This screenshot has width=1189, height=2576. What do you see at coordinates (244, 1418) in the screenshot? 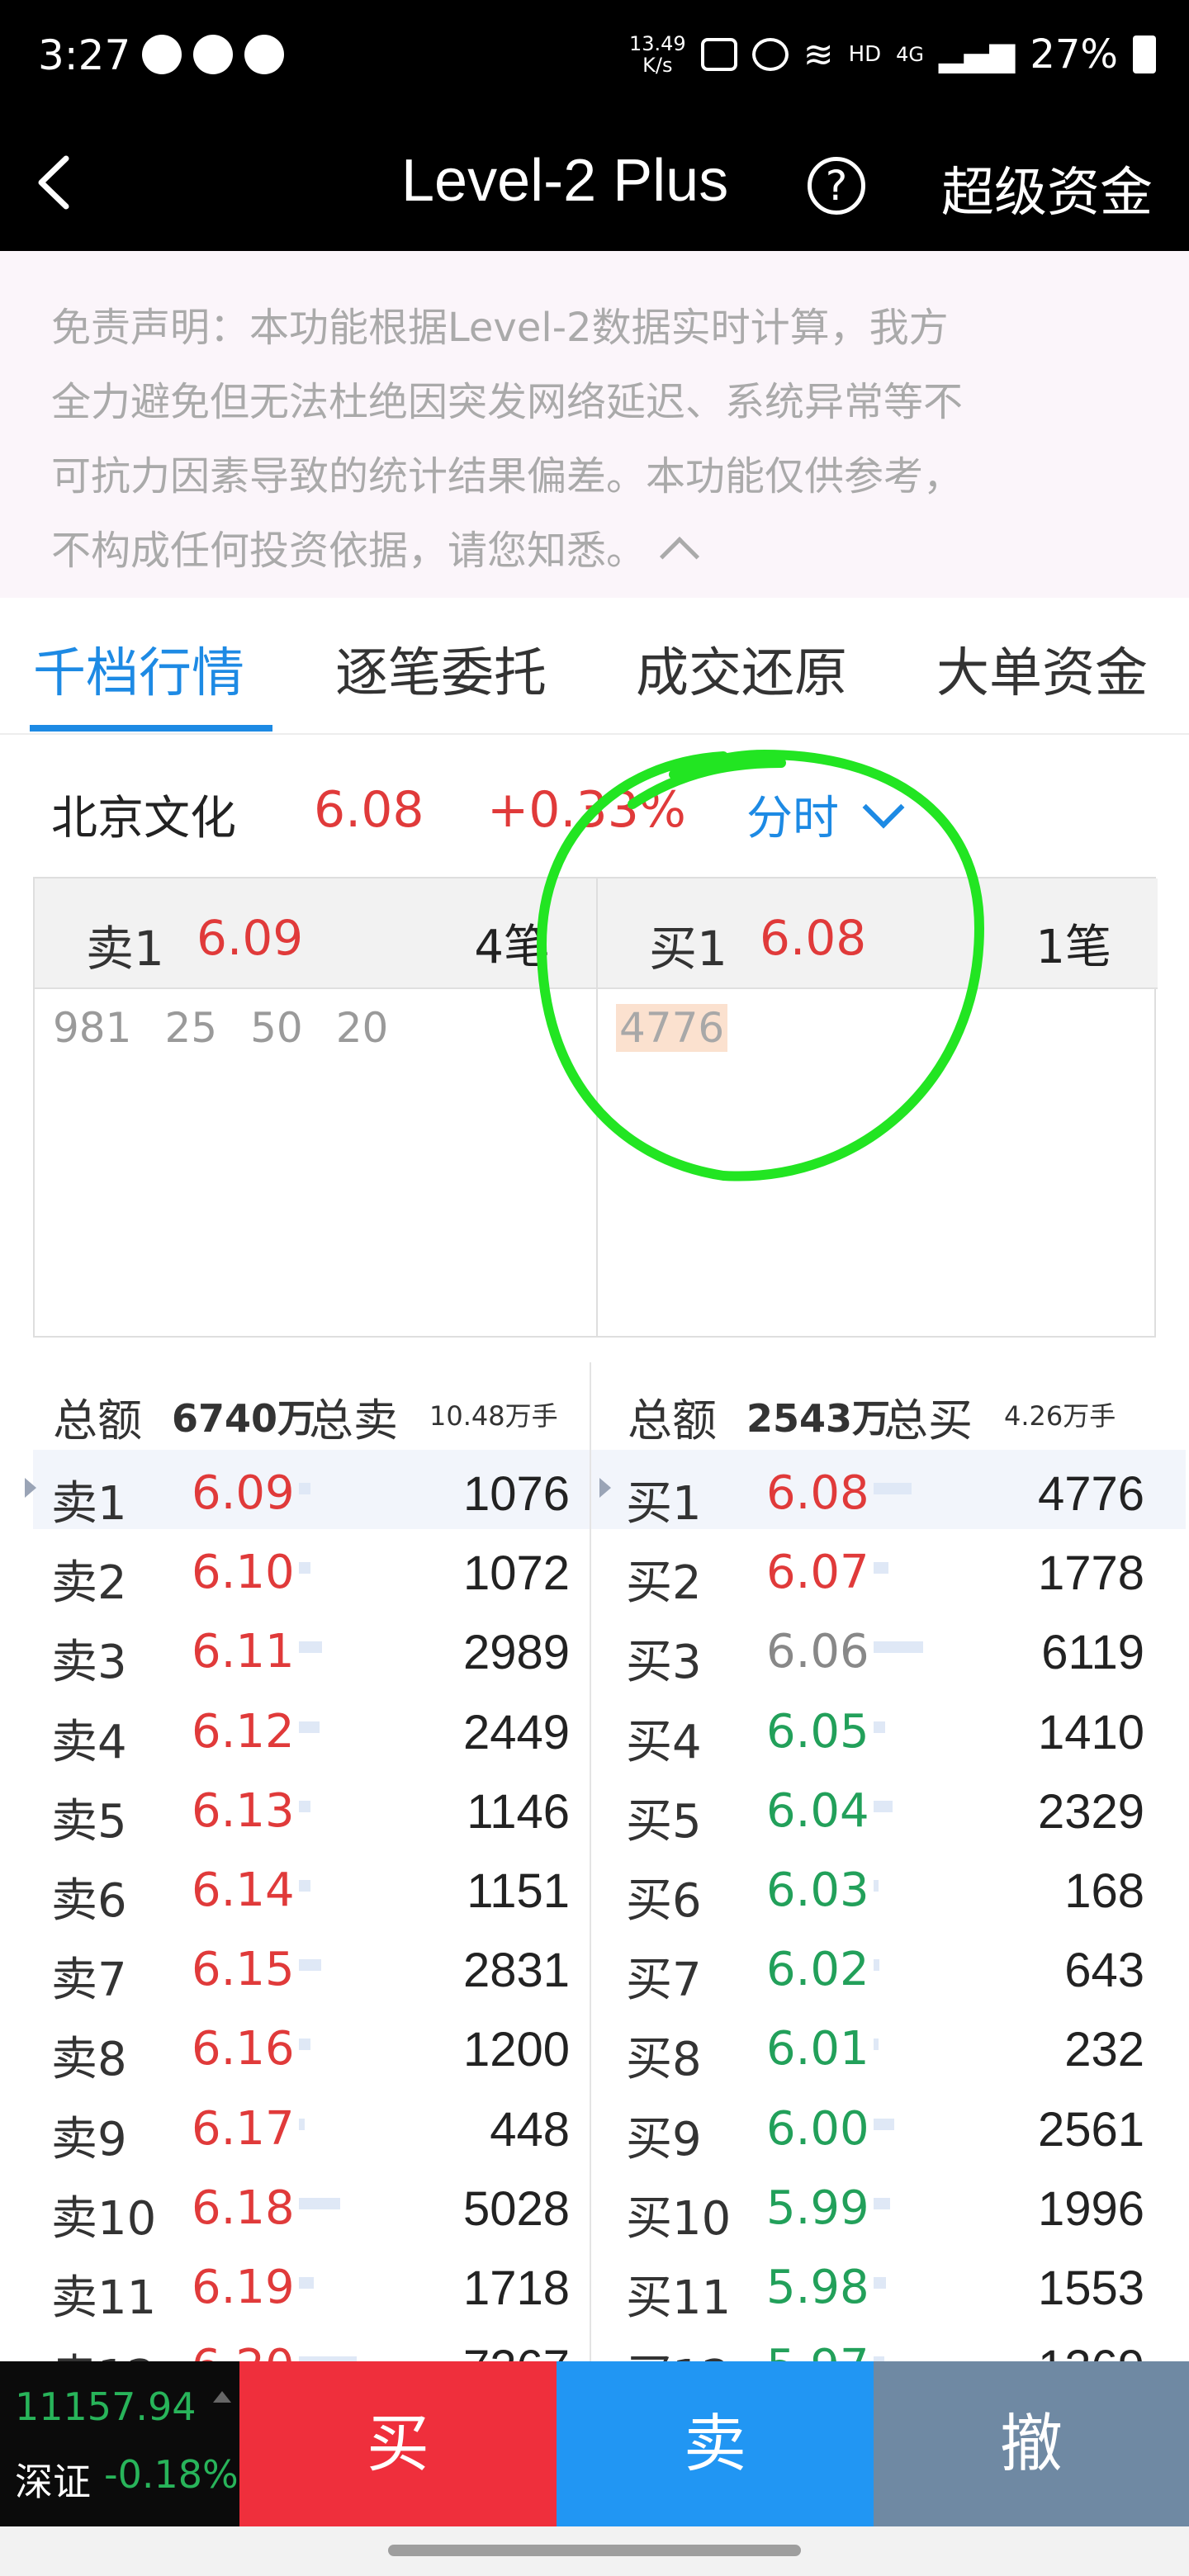
I see `sell-amount: 6740万` at bounding box center [244, 1418].